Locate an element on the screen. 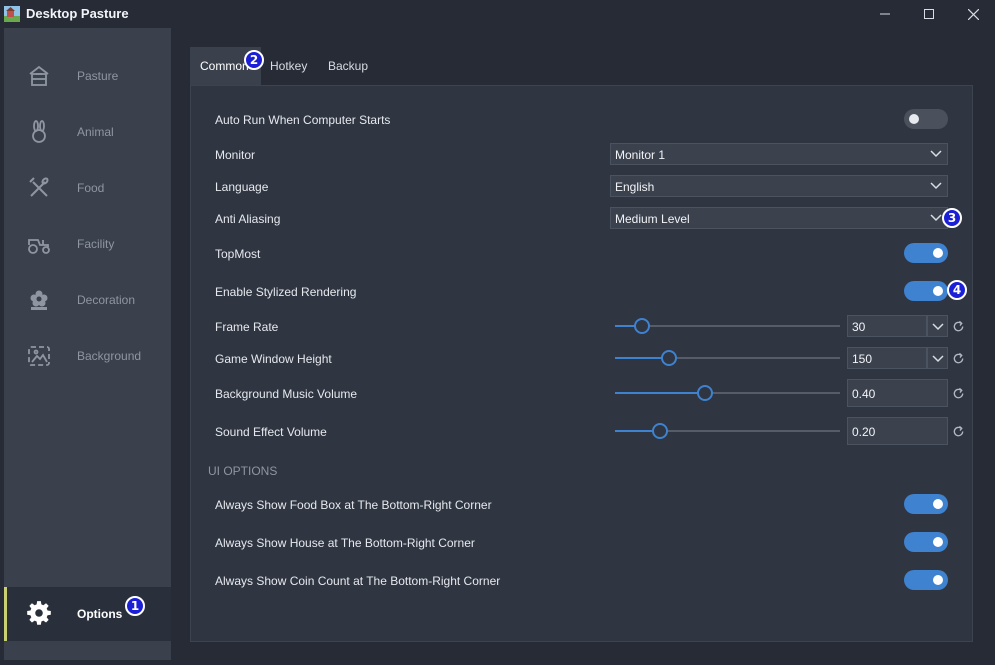 This screenshot has height=665, width=995. title-bar: Desktop Pasture is located at coordinates (497, 14).